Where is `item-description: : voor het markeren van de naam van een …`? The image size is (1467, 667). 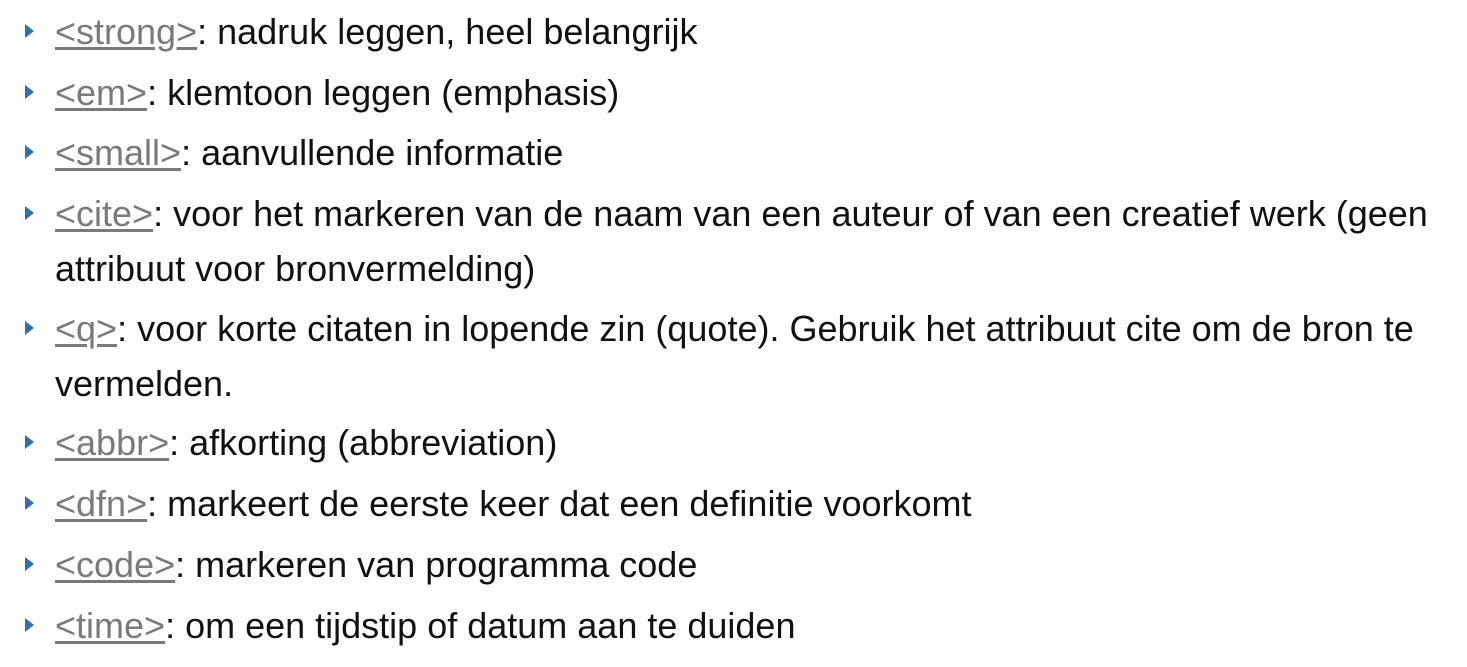 item-description: : voor het markeren van de naam van een … is located at coordinates (741, 241).